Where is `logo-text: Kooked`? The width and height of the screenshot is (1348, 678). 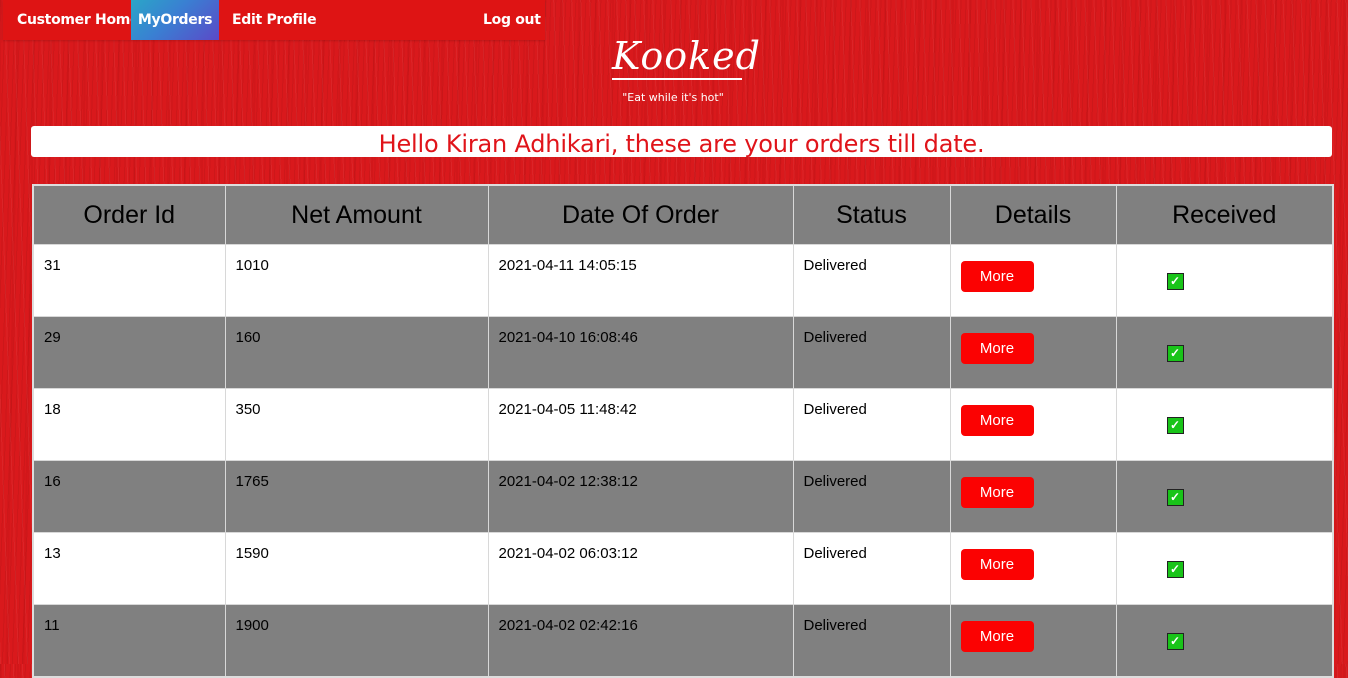
logo-text: Kooked is located at coordinates (686, 56).